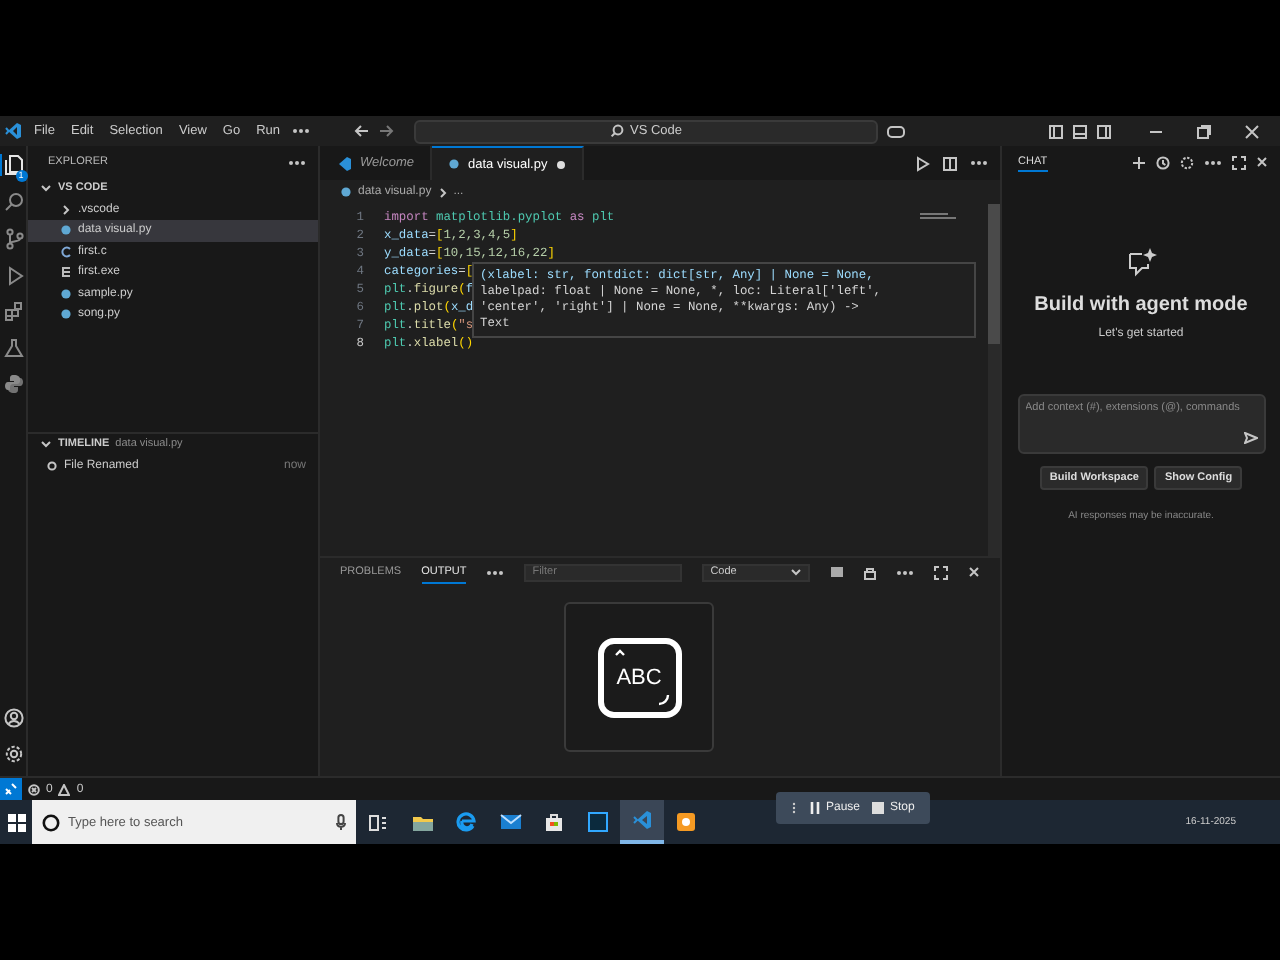 The width and height of the screenshot is (1280, 960). I want to click on windows-logo-icon, so click(16, 822).